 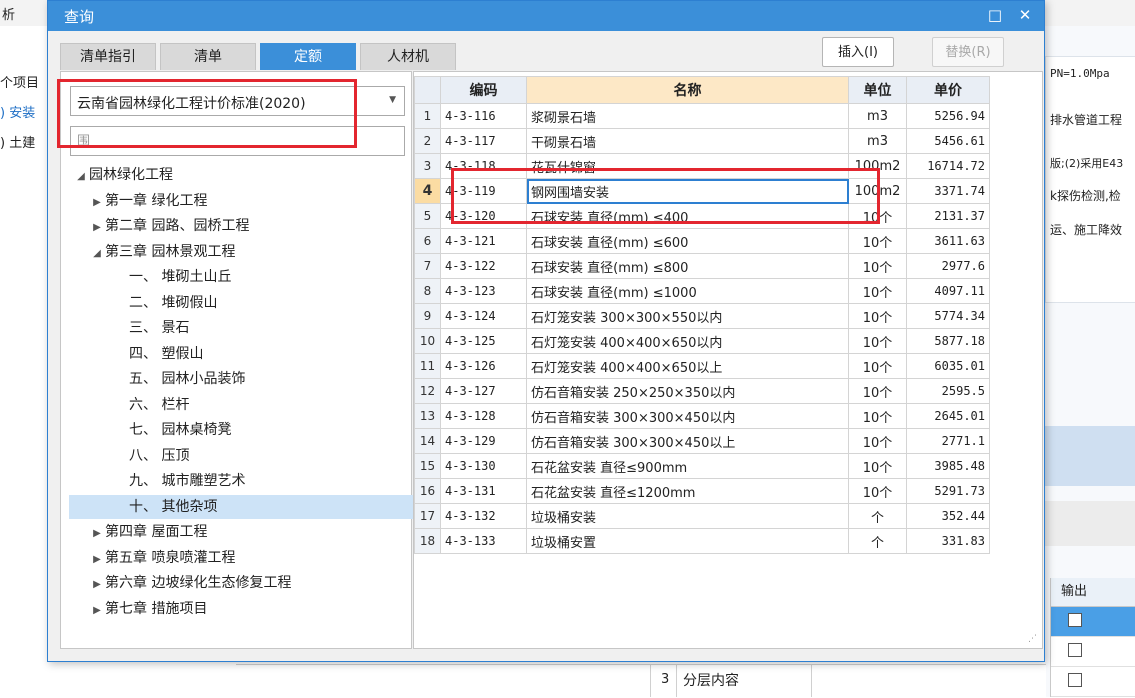 What do you see at coordinates (702, 191) in the screenshot?
I see `table-row: 4 4-3-119 钢网围墙安装 100m2 3371.74` at bounding box center [702, 191].